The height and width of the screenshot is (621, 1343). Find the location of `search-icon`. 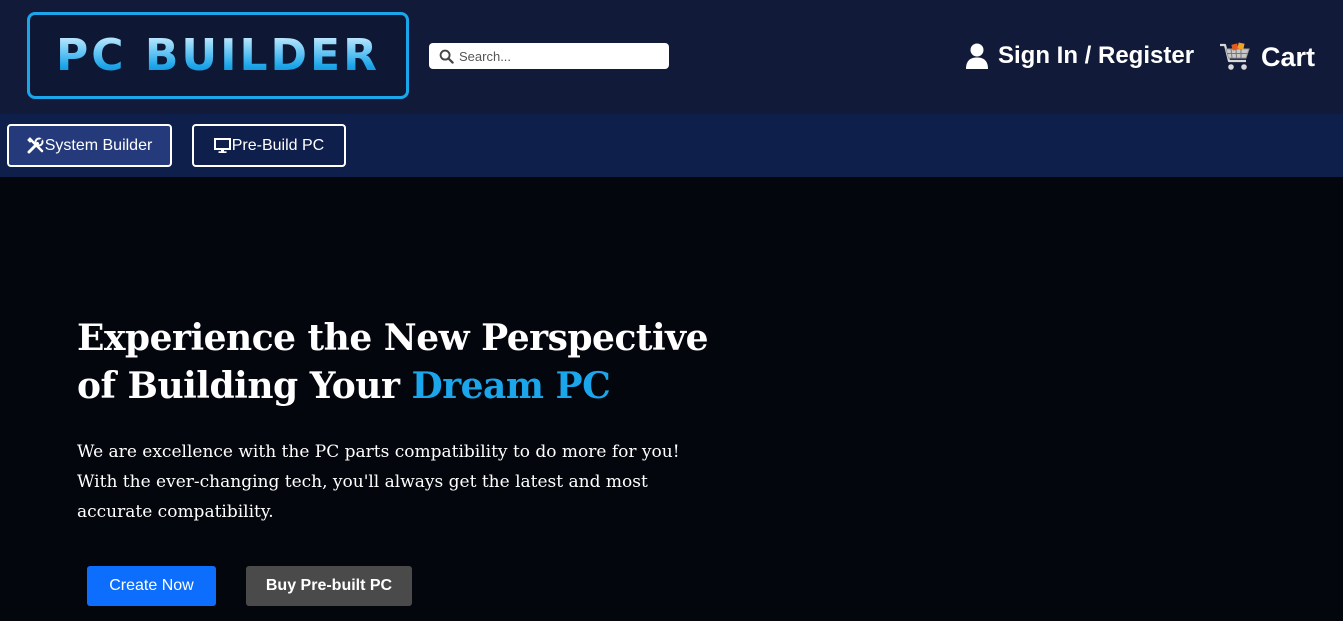

search-icon is located at coordinates (446, 56).